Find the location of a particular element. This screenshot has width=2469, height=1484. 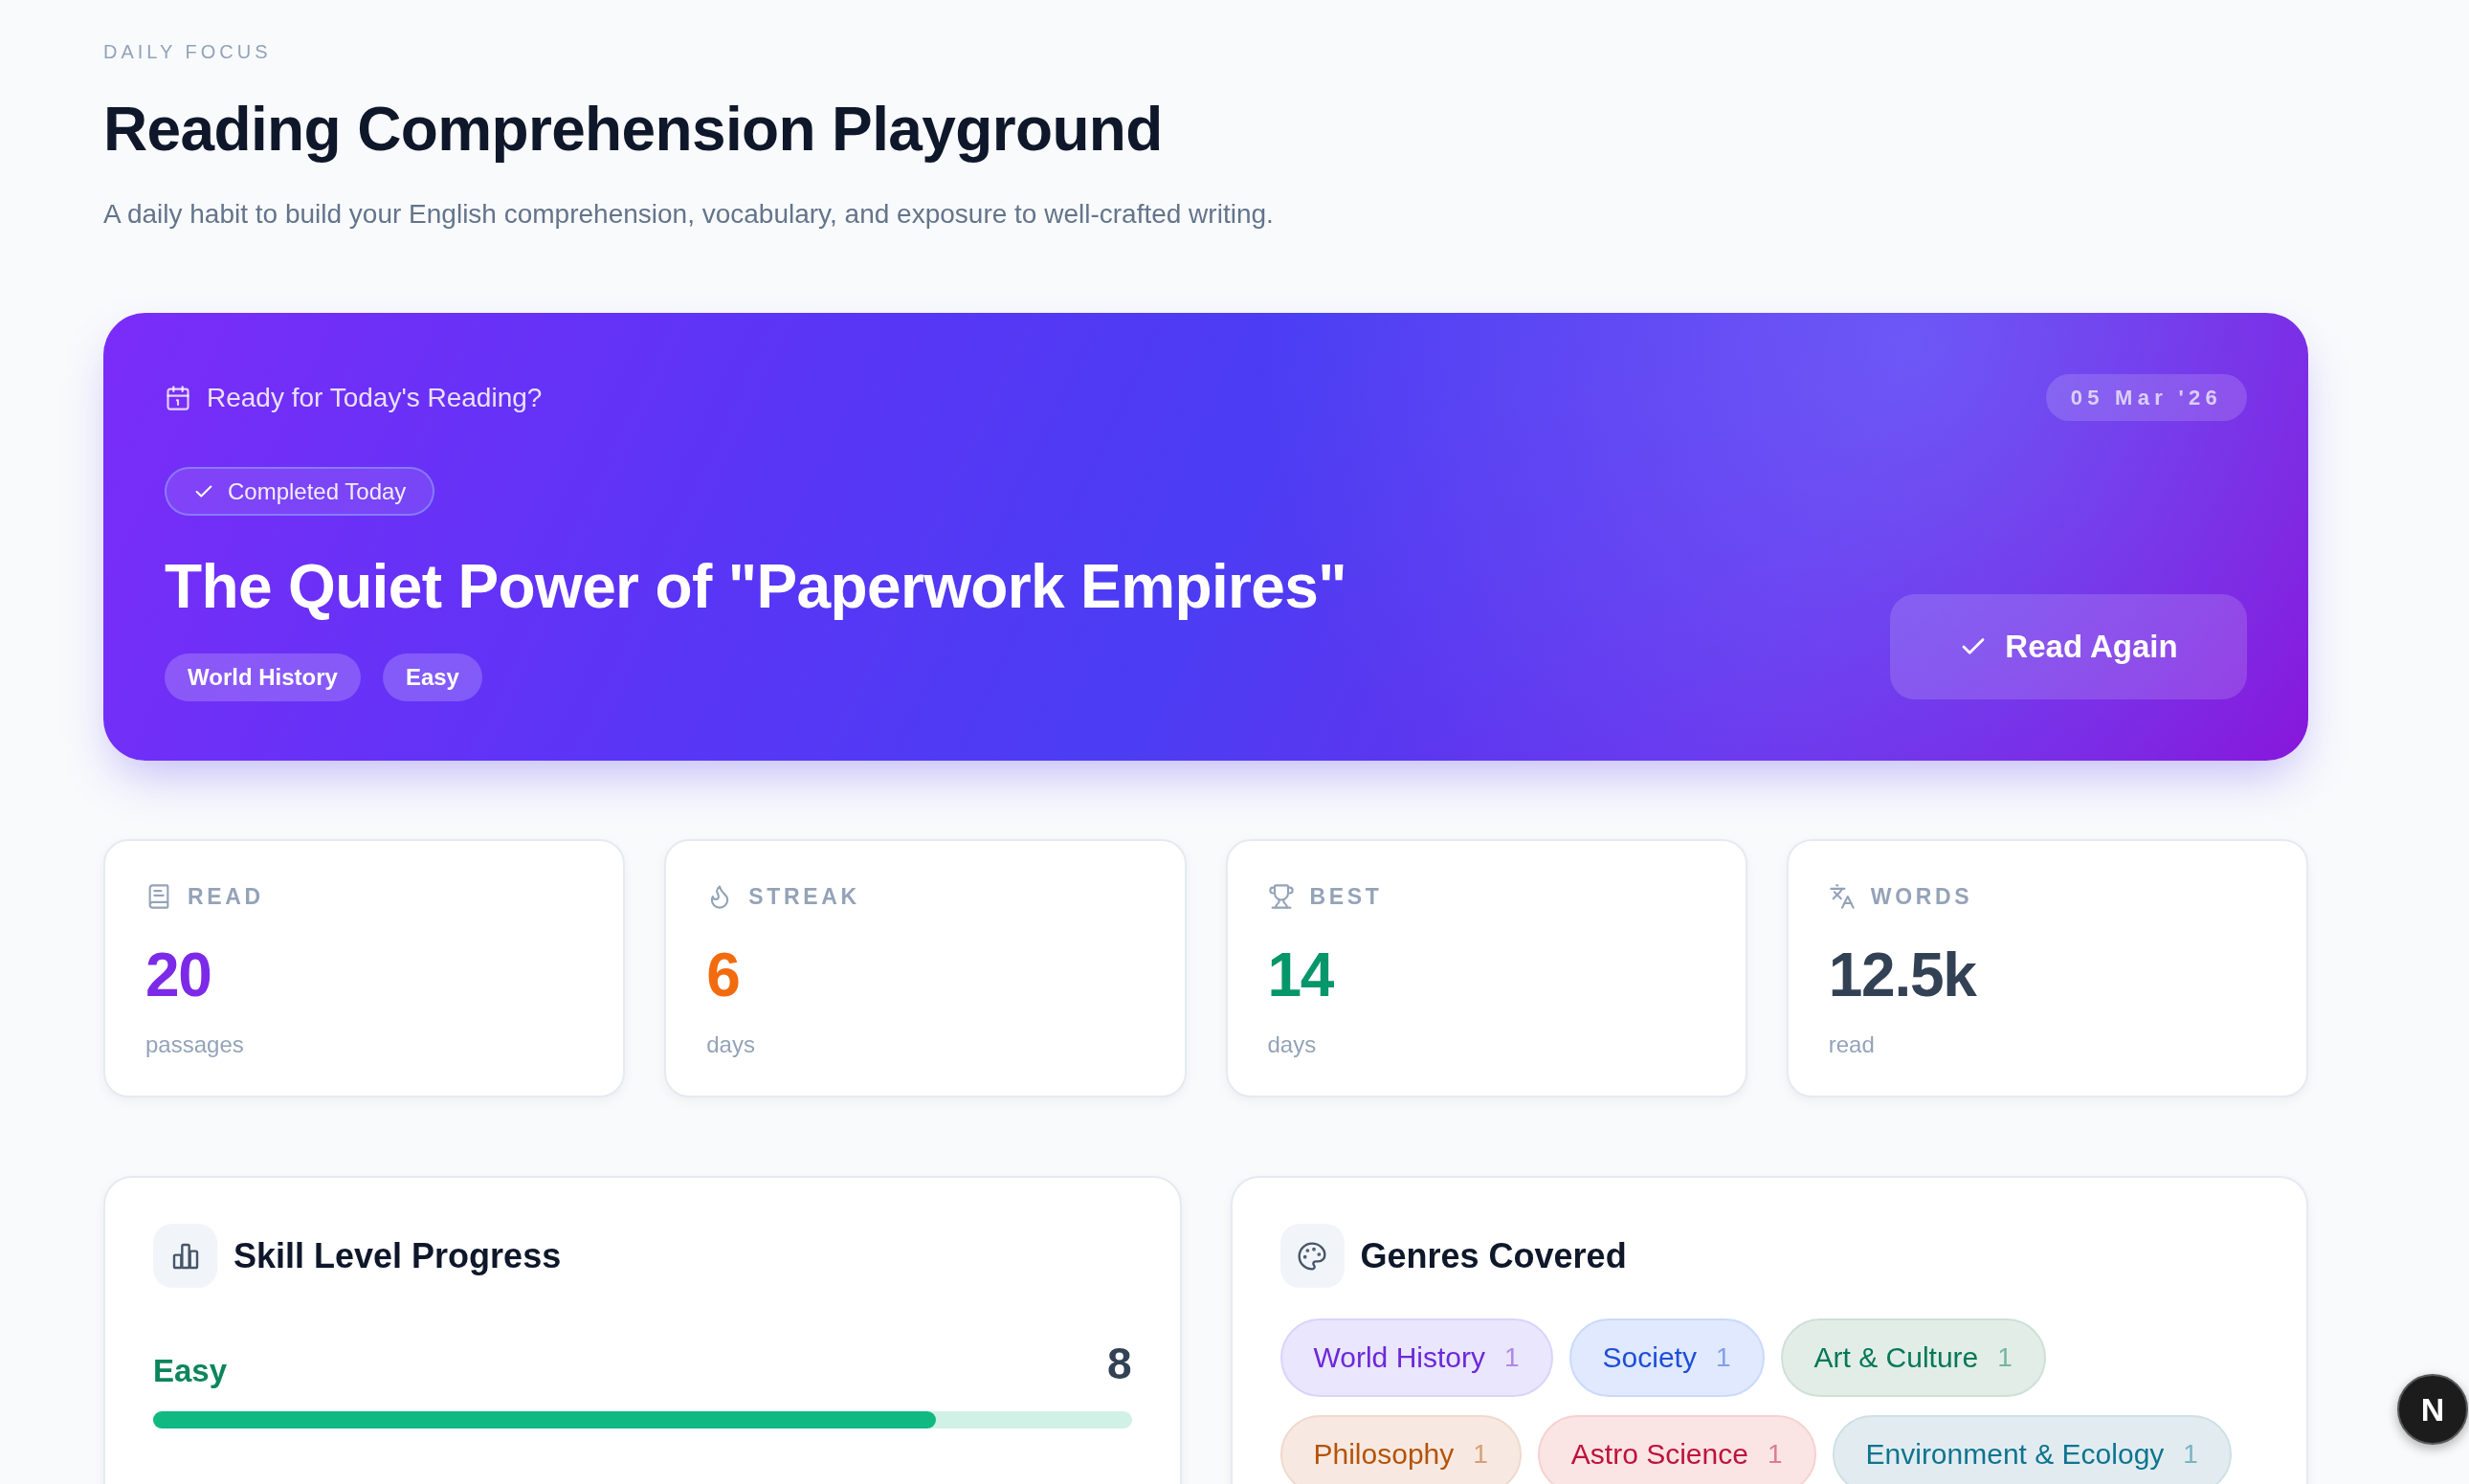

read-again-button: Read Again is located at coordinates (2068, 646).